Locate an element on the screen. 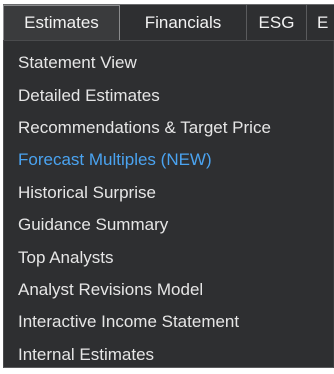 The image size is (334, 374). menu-item-guidance-summary: Guidance Summary is located at coordinates (168, 225).